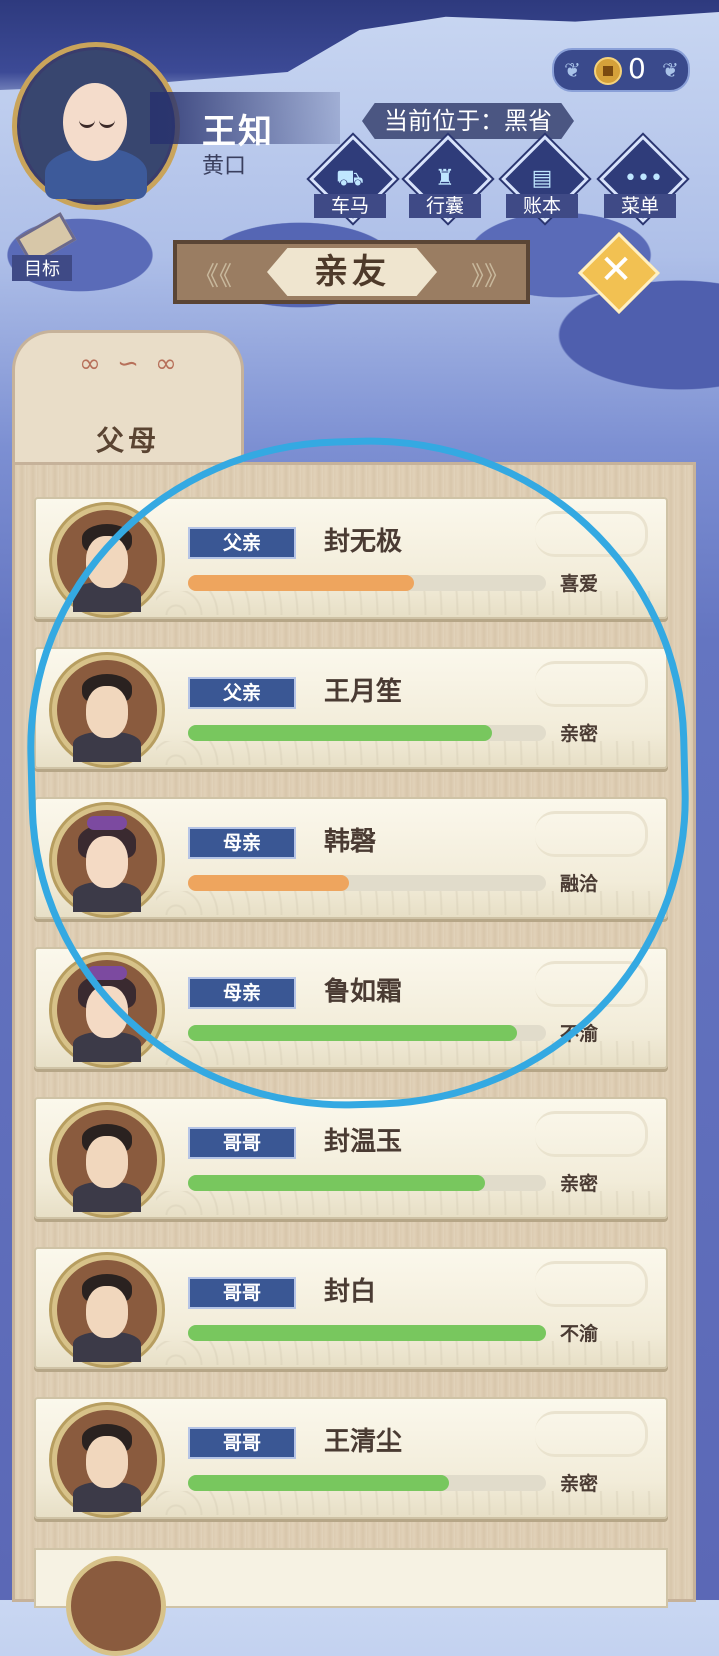 This screenshot has height=1656, width=719. Describe the element at coordinates (445, 206) in the screenshot. I see `bag-label: 行囊` at that location.